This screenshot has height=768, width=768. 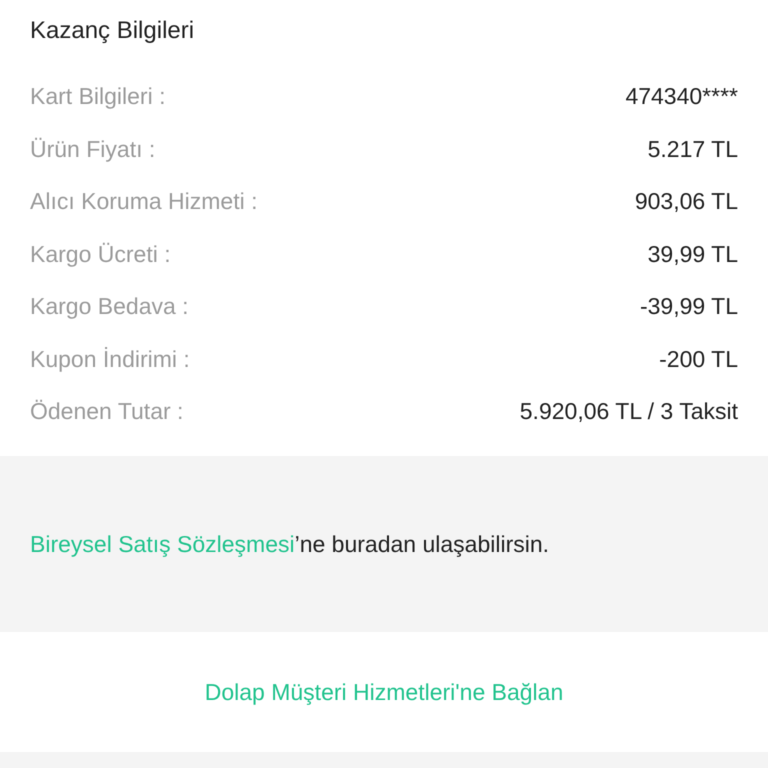 I want to click on field-value: -39,99 TL, so click(x=689, y=306).